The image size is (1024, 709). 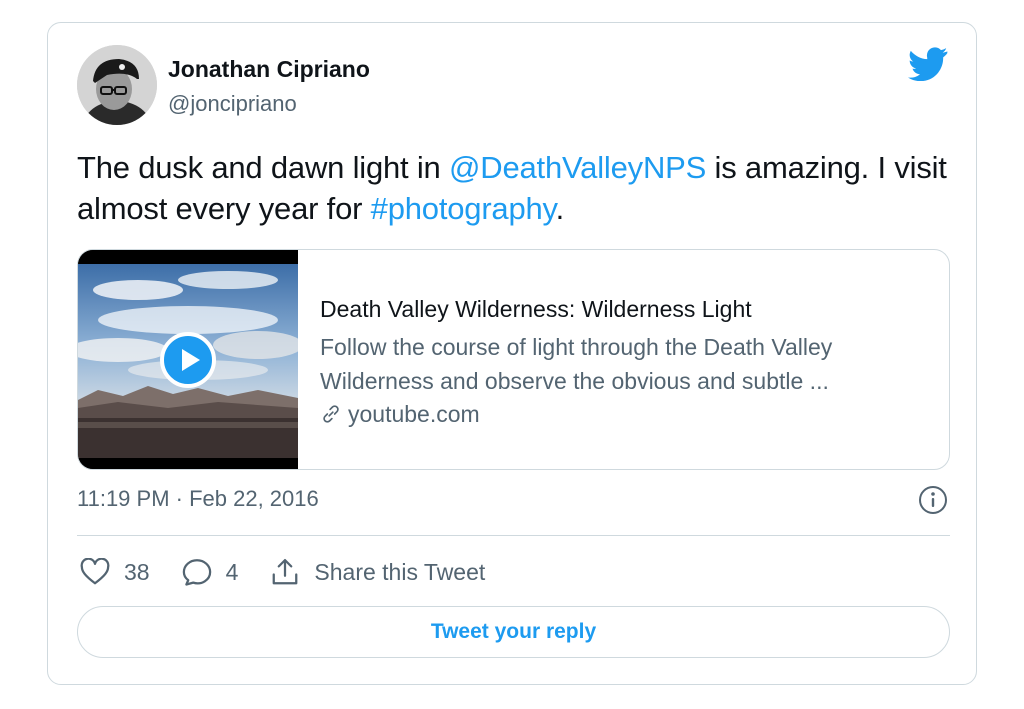 I want to click on like-count: 38, so click(x=137, y=571).